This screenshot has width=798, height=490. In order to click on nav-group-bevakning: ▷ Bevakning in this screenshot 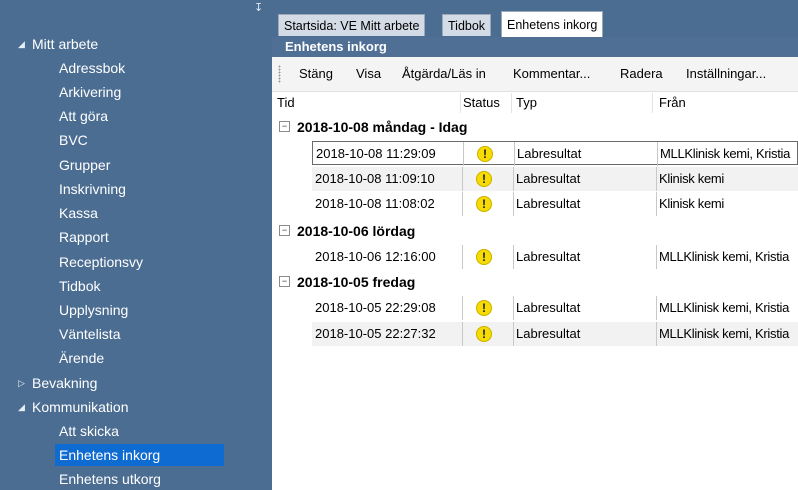, I will do `click(57, 383)`.